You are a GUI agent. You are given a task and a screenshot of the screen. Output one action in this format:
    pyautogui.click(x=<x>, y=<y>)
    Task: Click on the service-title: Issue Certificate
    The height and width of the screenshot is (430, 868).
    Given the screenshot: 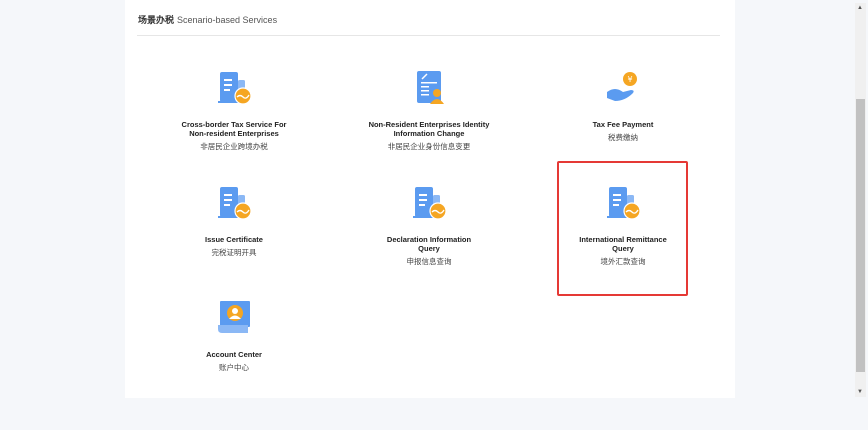 What is the action you would take?
    pyautogui.click(x=234, y=239)
    